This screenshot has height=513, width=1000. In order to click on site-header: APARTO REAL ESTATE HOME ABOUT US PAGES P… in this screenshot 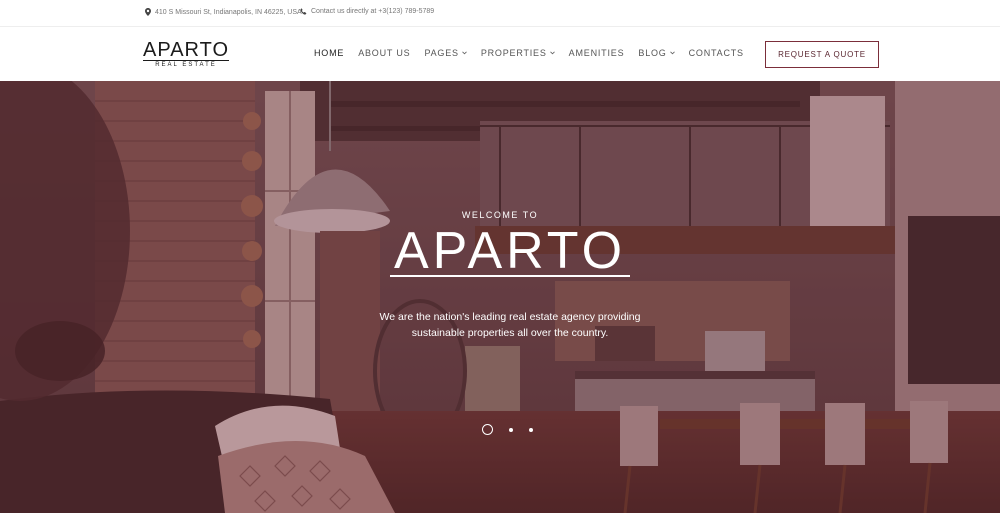, I will do `click(500, 54)`.